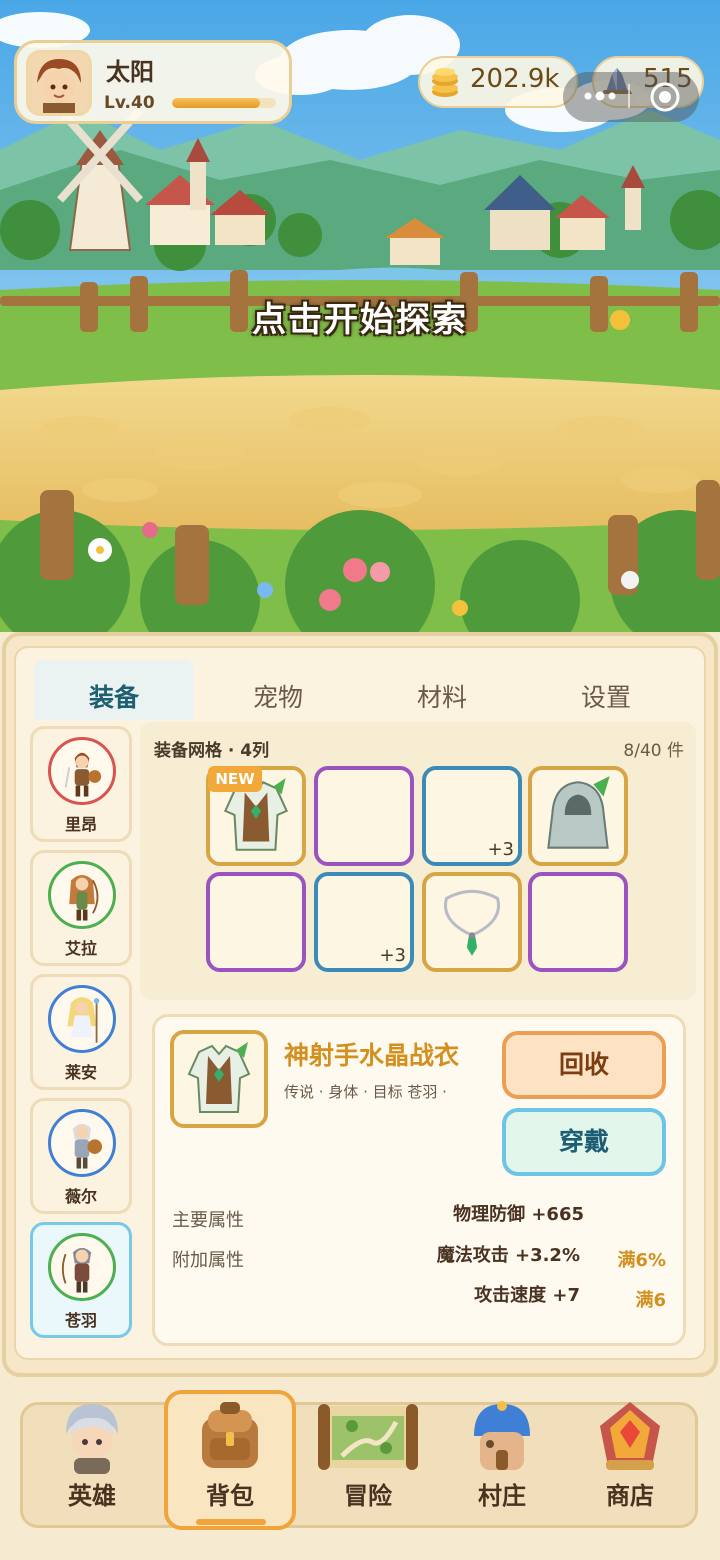 The image size is (720, 1560). Describe the element at coordinates (630, 1436) in the screenshot. I see `shop-icon` at that location.